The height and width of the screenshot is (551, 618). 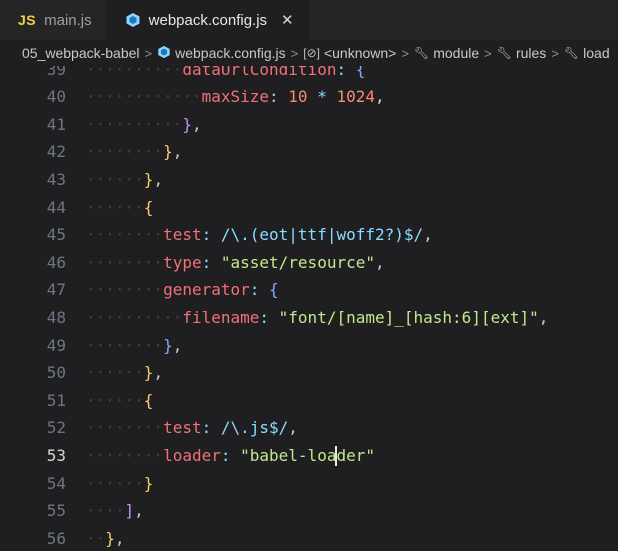 What do you see at coordinates (226, 72) in the screenshot?
I see `code-text: ··········dataUrlCondition: {` at bounding box center [226, 72].